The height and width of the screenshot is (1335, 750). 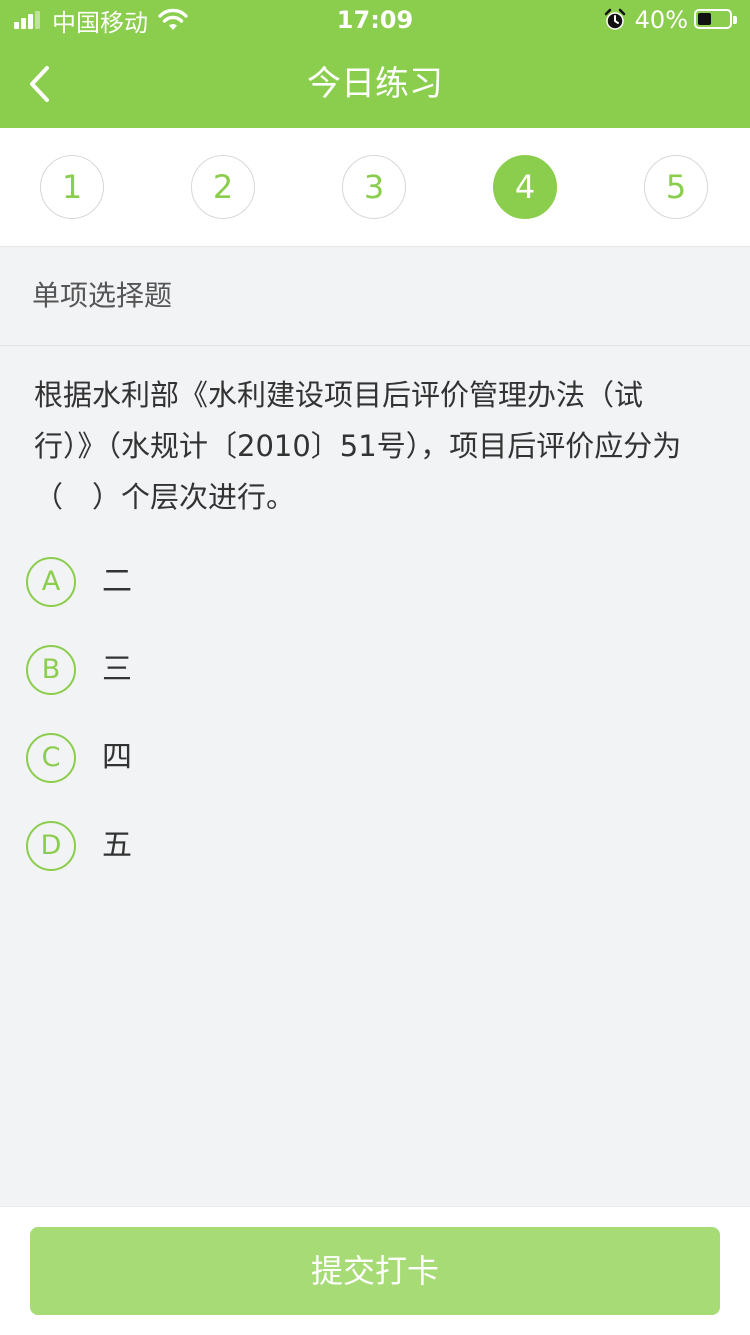 I want to click on option-b-letter: B, so click(x=51, y=670).